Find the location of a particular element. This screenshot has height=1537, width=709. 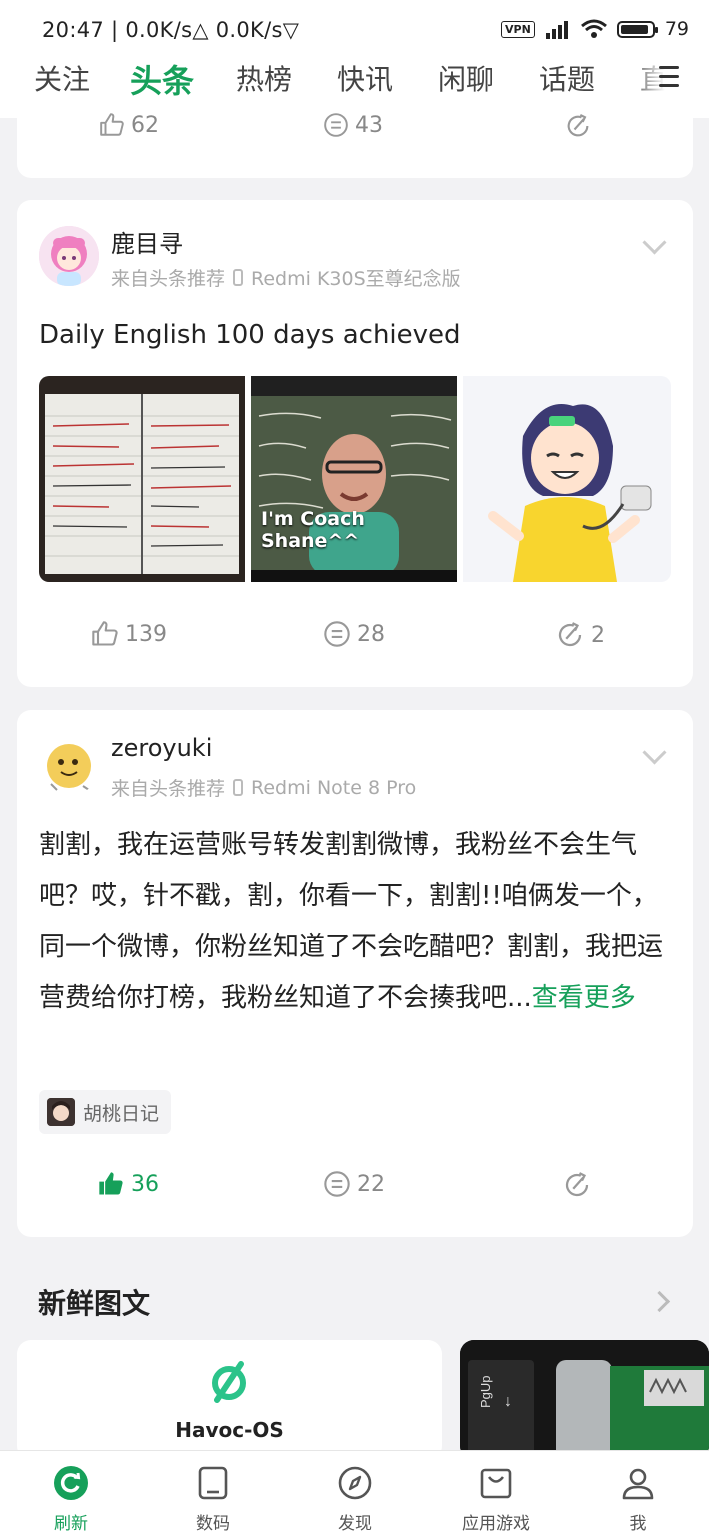

hardware-photo: PgUp ↓ is located at coordinates (584, 1400).